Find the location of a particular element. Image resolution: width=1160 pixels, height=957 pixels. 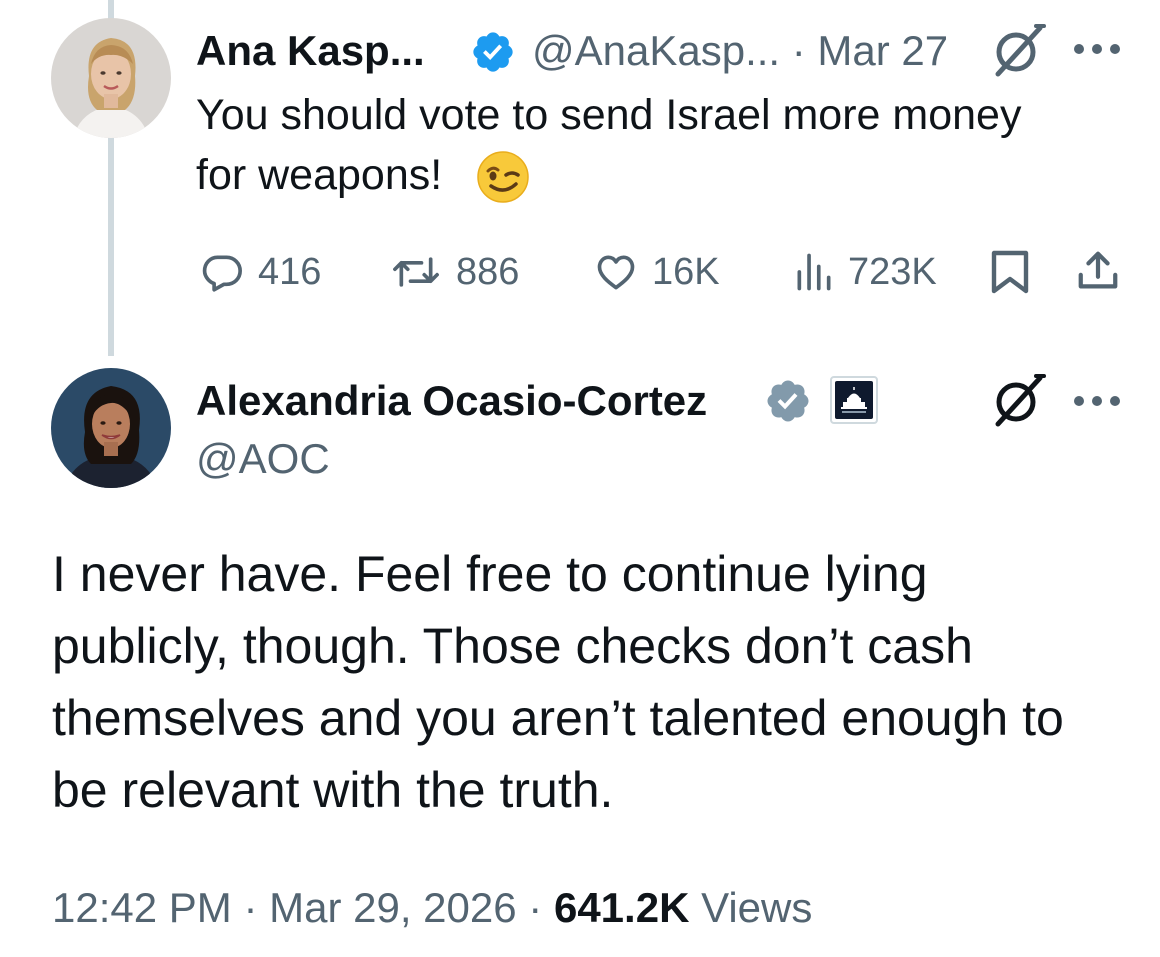

winking-face-emoji-icon is located at coordinates (503, 179).